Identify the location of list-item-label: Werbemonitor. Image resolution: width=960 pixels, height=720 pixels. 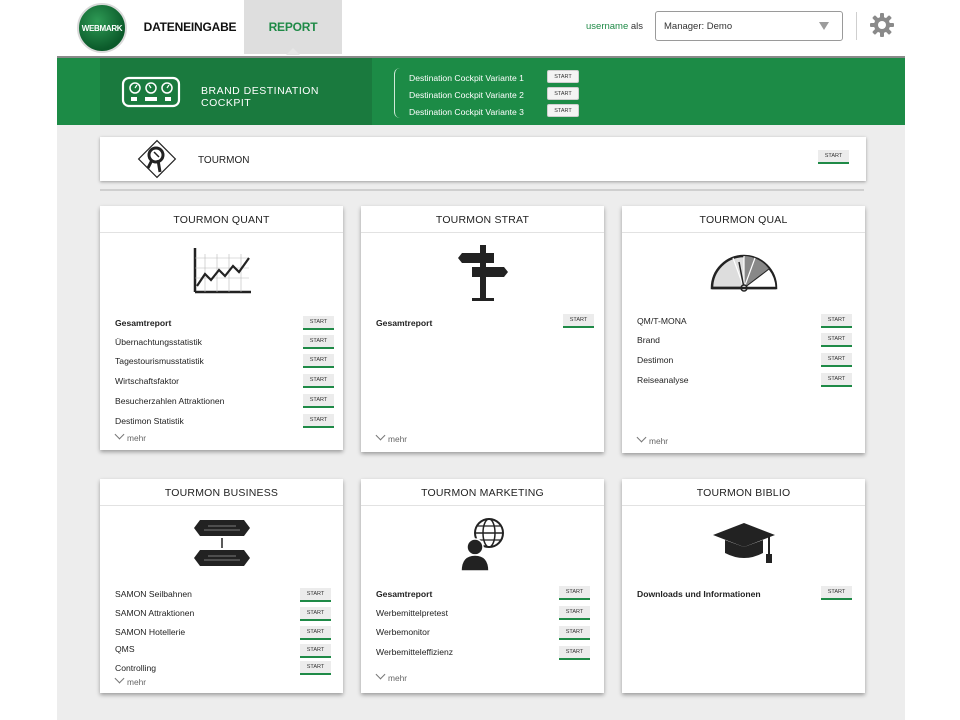
(403, 632).